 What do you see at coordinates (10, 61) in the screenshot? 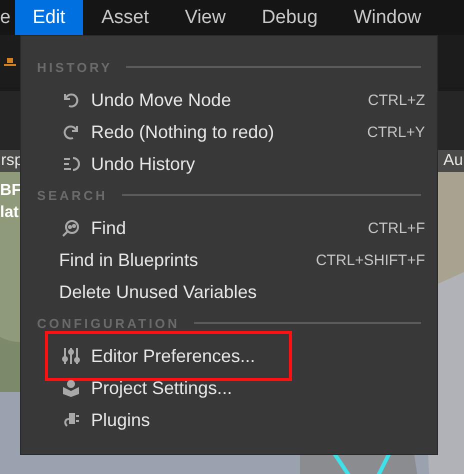
I see `toolbar-icon` at bounding box center [10, 61].